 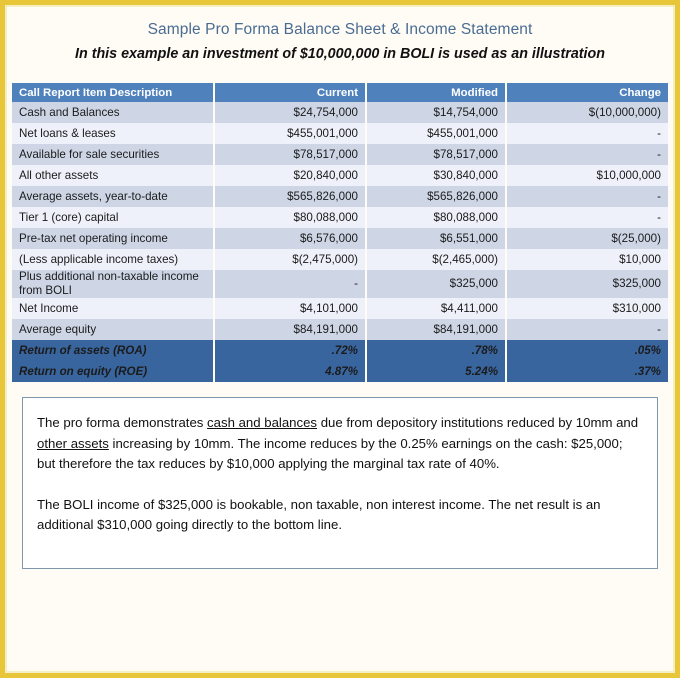 What do you see at coordinates (290, 284) in the screenshot?
I see `cell-current: -` at bounding box center [290, 284].